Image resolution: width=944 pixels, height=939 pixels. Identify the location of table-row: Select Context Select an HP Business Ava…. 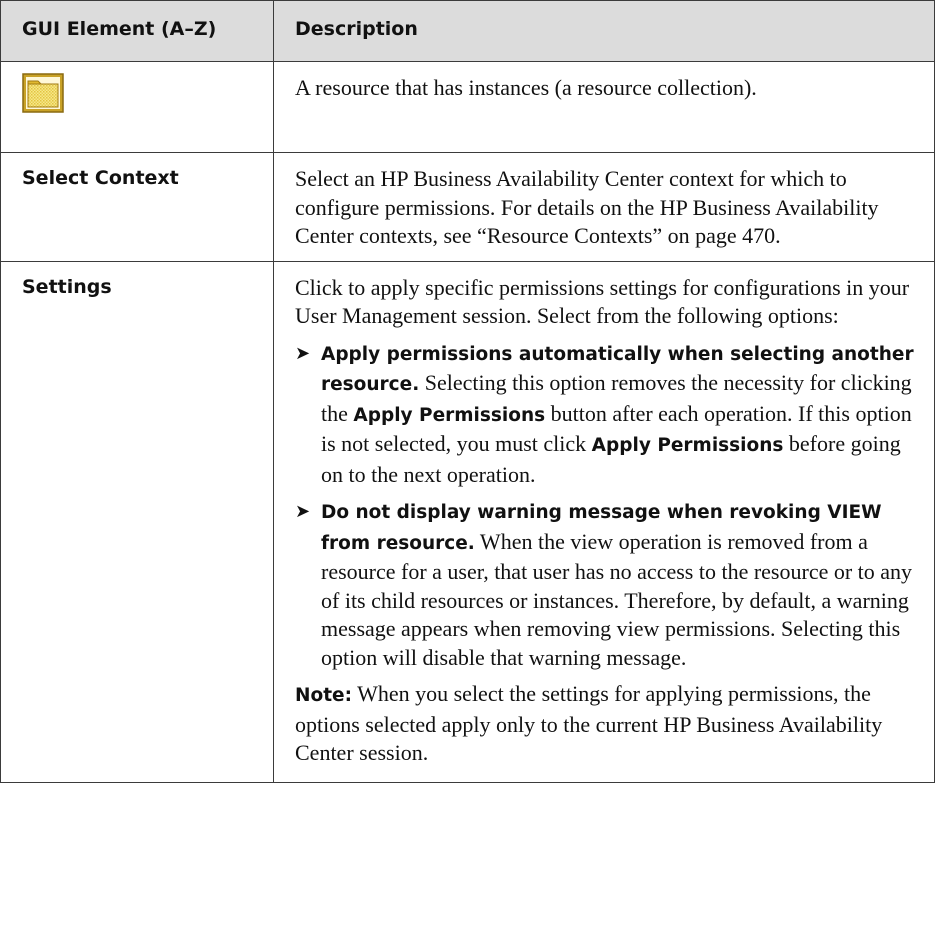
(467, 207).